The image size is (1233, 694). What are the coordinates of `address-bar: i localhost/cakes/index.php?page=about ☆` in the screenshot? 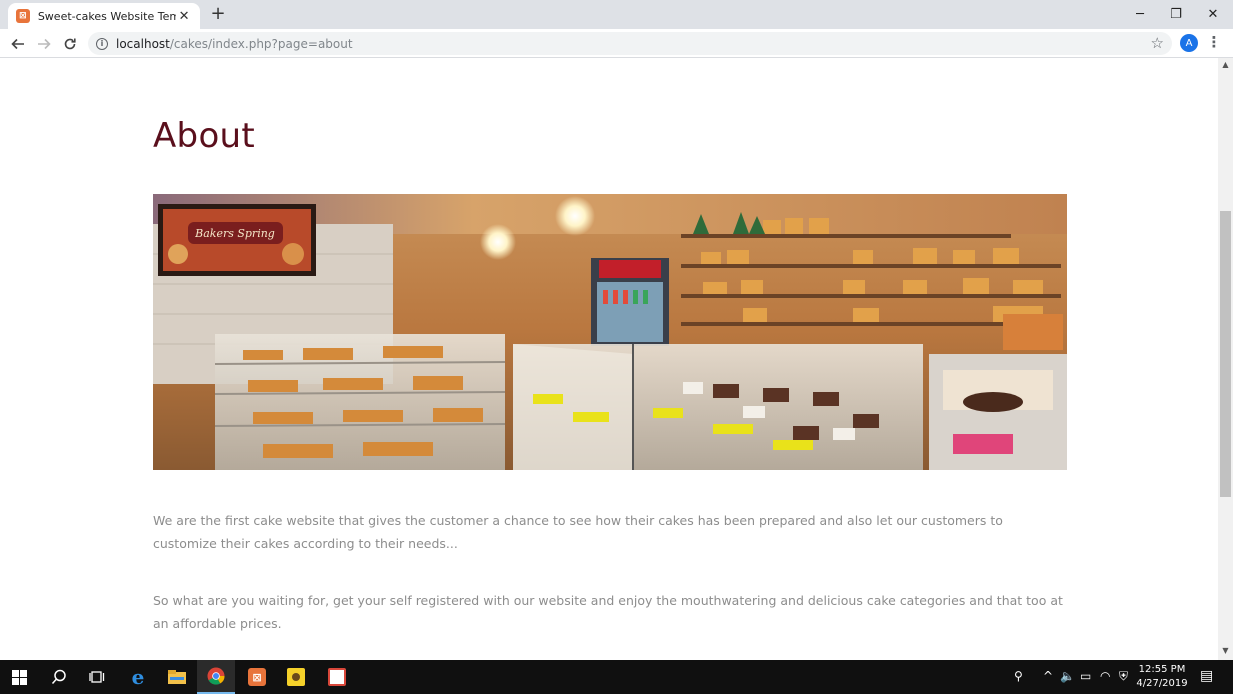 It's located at (630, 43).